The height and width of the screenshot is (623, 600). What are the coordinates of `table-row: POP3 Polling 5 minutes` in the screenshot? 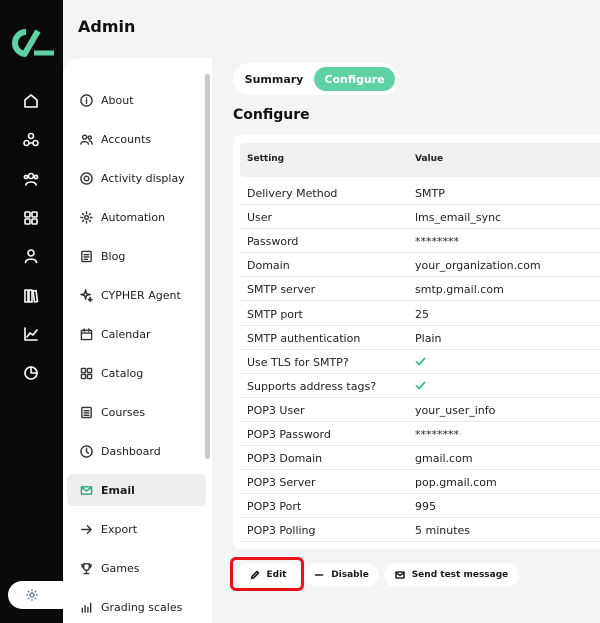 It's located at (420, 530).